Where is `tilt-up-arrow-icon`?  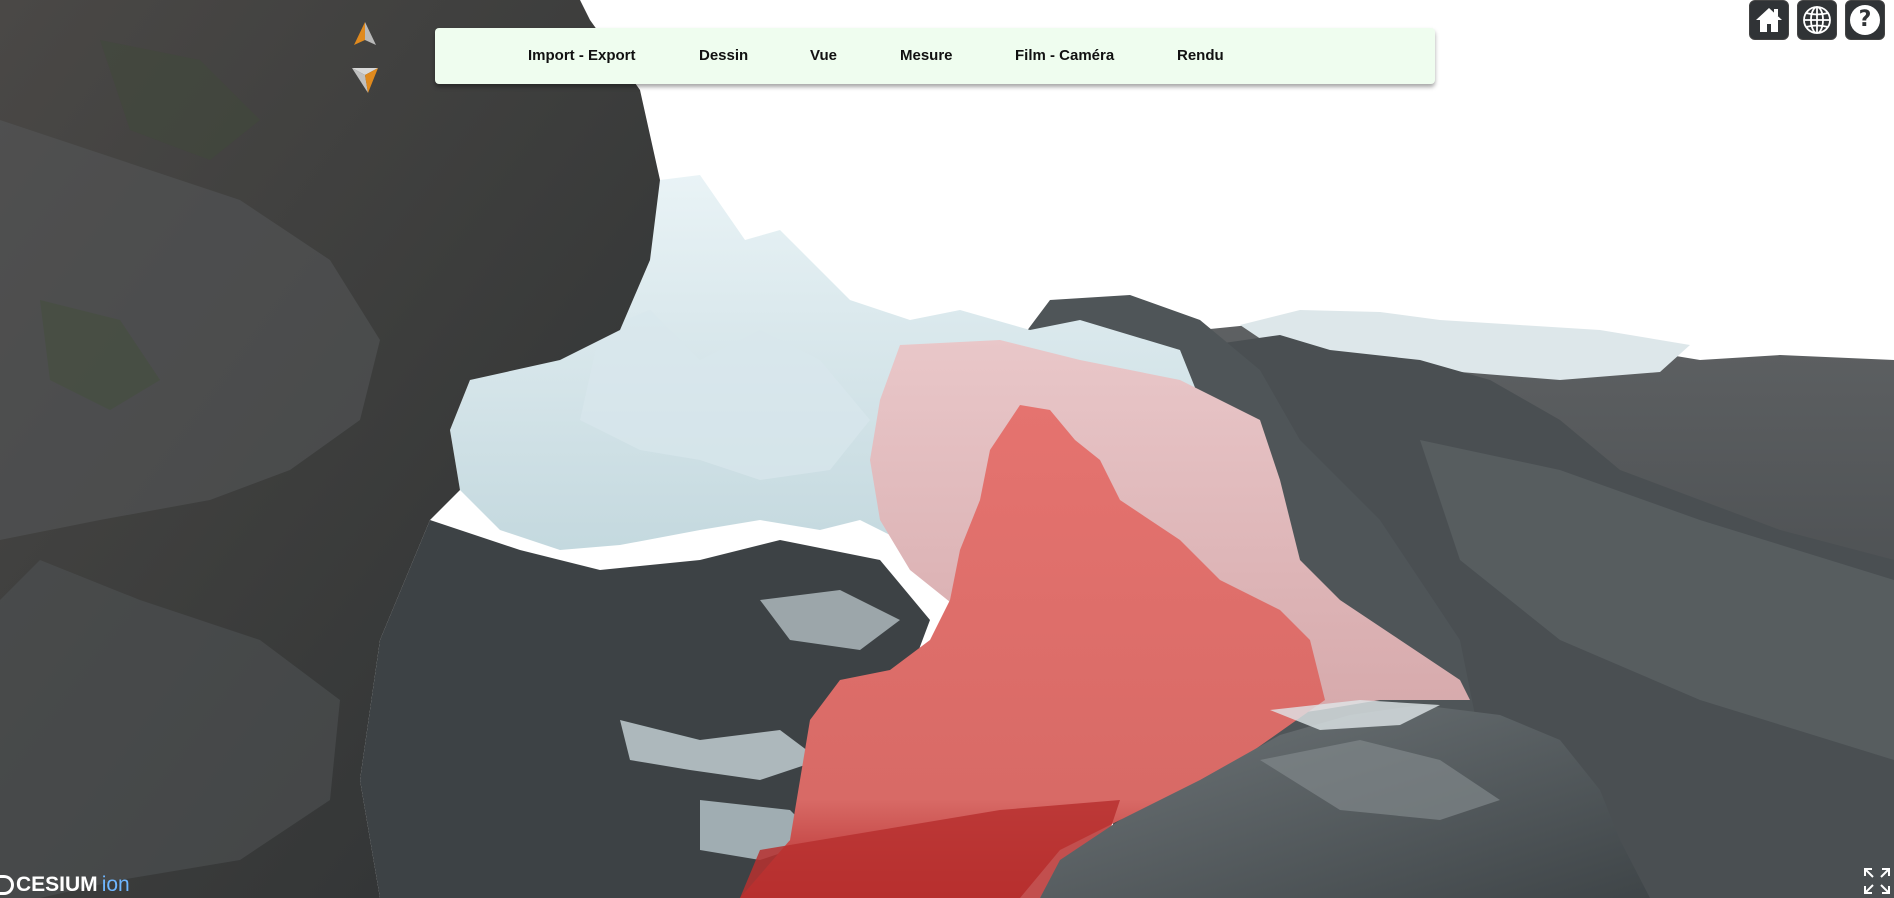 tilt-up-arrow-icon is located at coordinates (365, 34).